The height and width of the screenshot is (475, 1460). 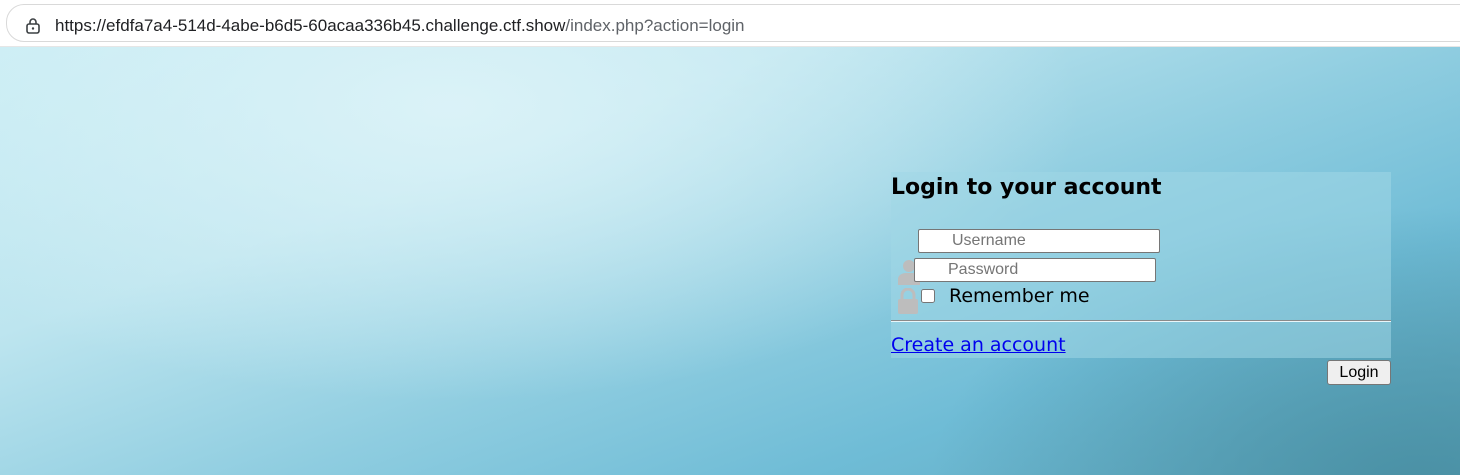 What do you see at coordinates (1039, 241) in the screenshot?
I see `username-input` at bounding box center [1039, 241].